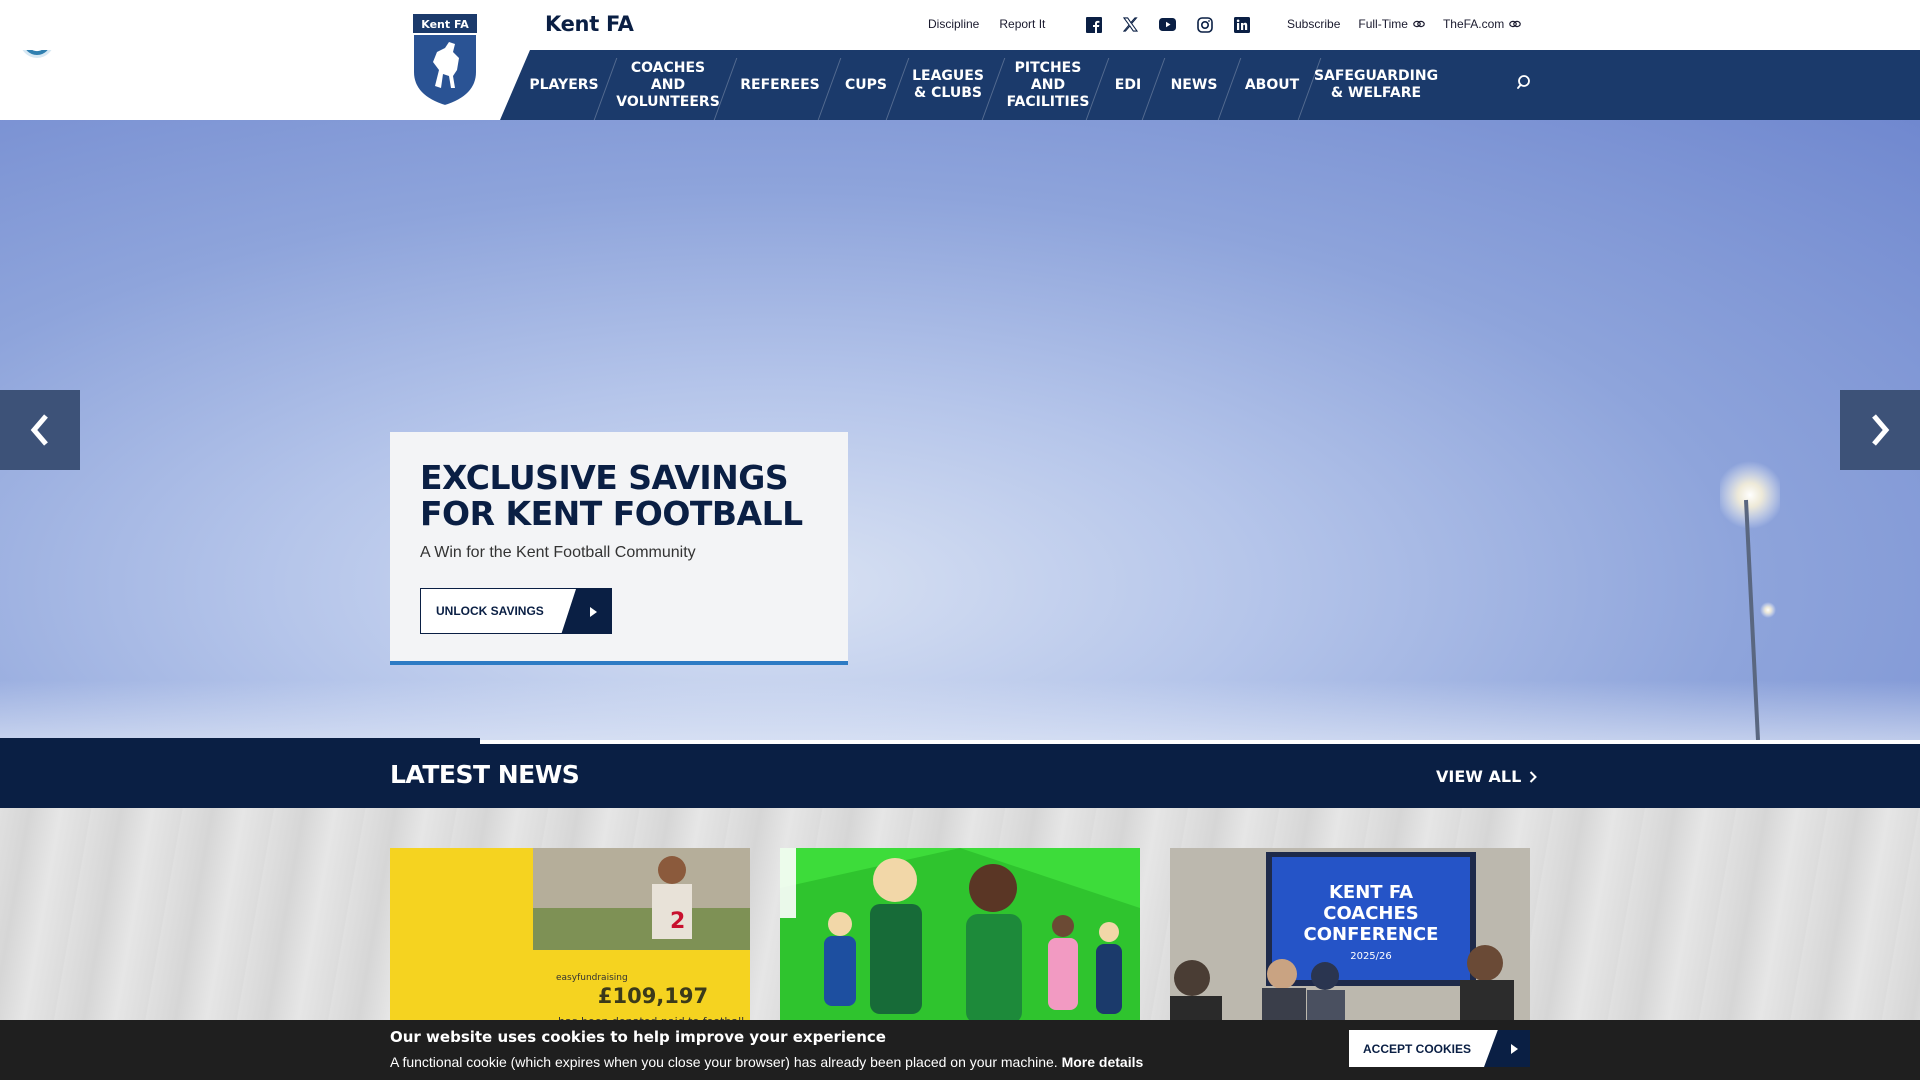 This screenshot has width=1920, height=1080. What do you see at coordinates (592, 978) in the screenshot?
I see `card-logo-text: easyfundraising` at bounding box center [592, 978].